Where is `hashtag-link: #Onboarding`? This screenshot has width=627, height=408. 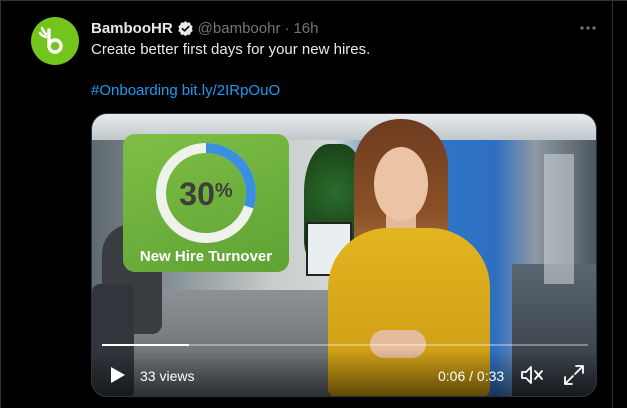
hashtag-link: #Onboarding is located at coordinates (134, 90).